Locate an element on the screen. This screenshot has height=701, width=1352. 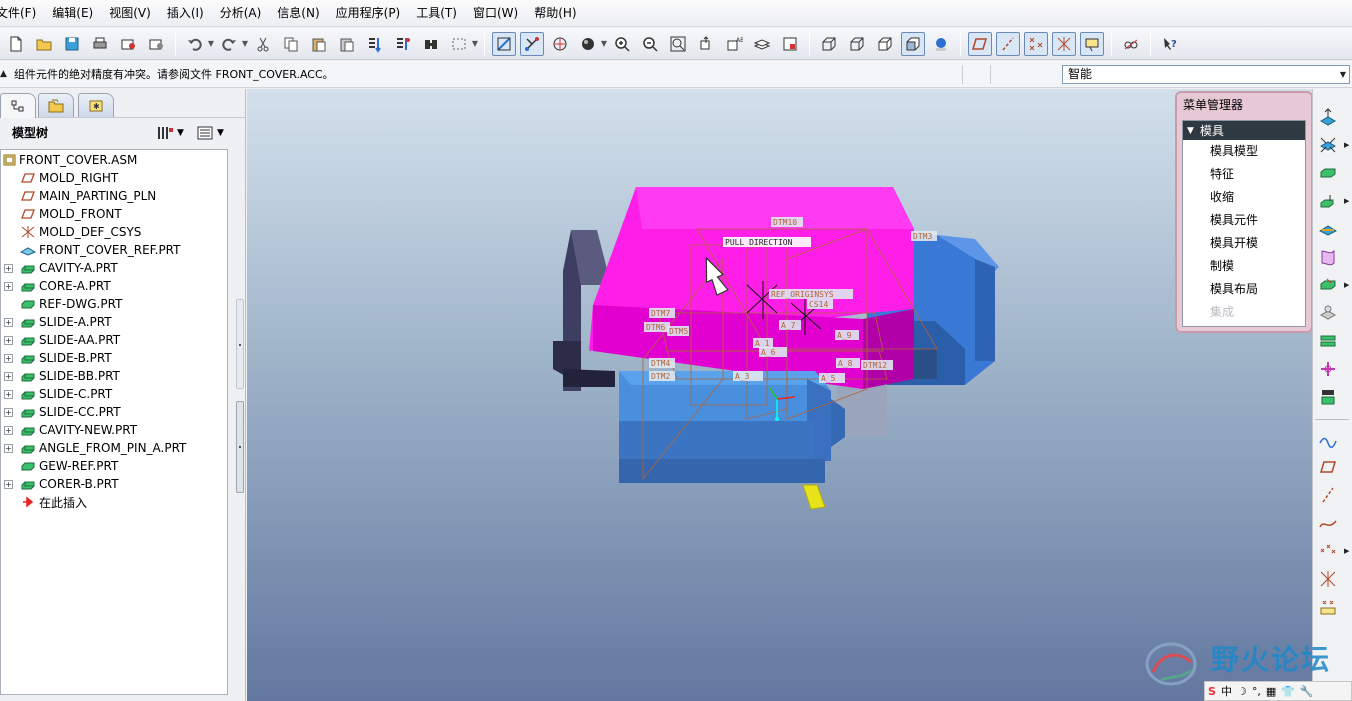
axis-display-icon is located at coordinates (1008, 43).